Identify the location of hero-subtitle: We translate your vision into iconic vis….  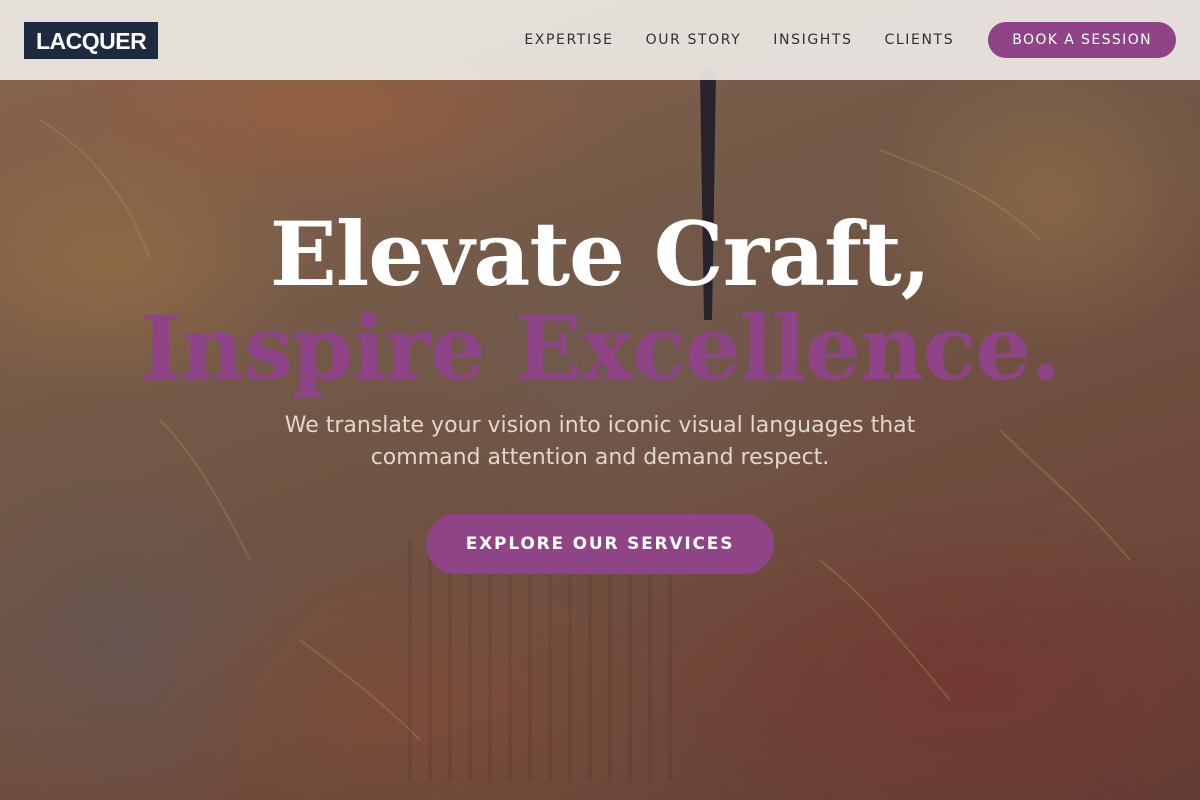
(600, 441).